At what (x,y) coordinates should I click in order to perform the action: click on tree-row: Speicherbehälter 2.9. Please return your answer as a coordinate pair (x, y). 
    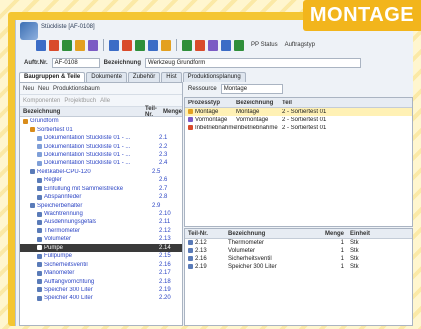
    Looking at the image, I should click on (101, 205).